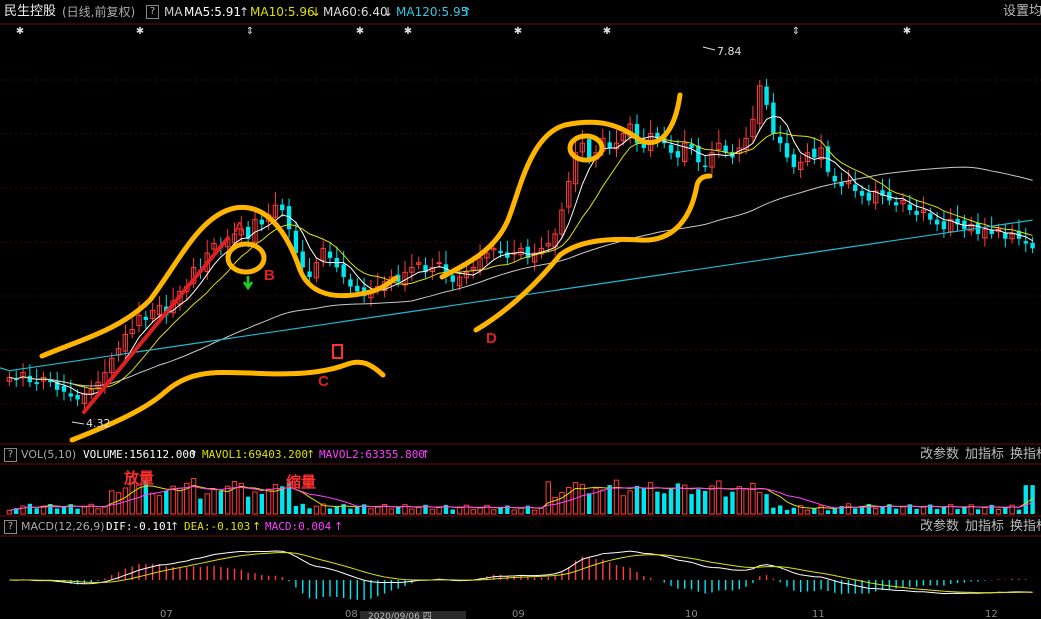 Image resolution: width=1041 pixels, height=619 pixels. Describe the element at coordinates (439, 263) in the screenshot. I see `candle-up` at that location.